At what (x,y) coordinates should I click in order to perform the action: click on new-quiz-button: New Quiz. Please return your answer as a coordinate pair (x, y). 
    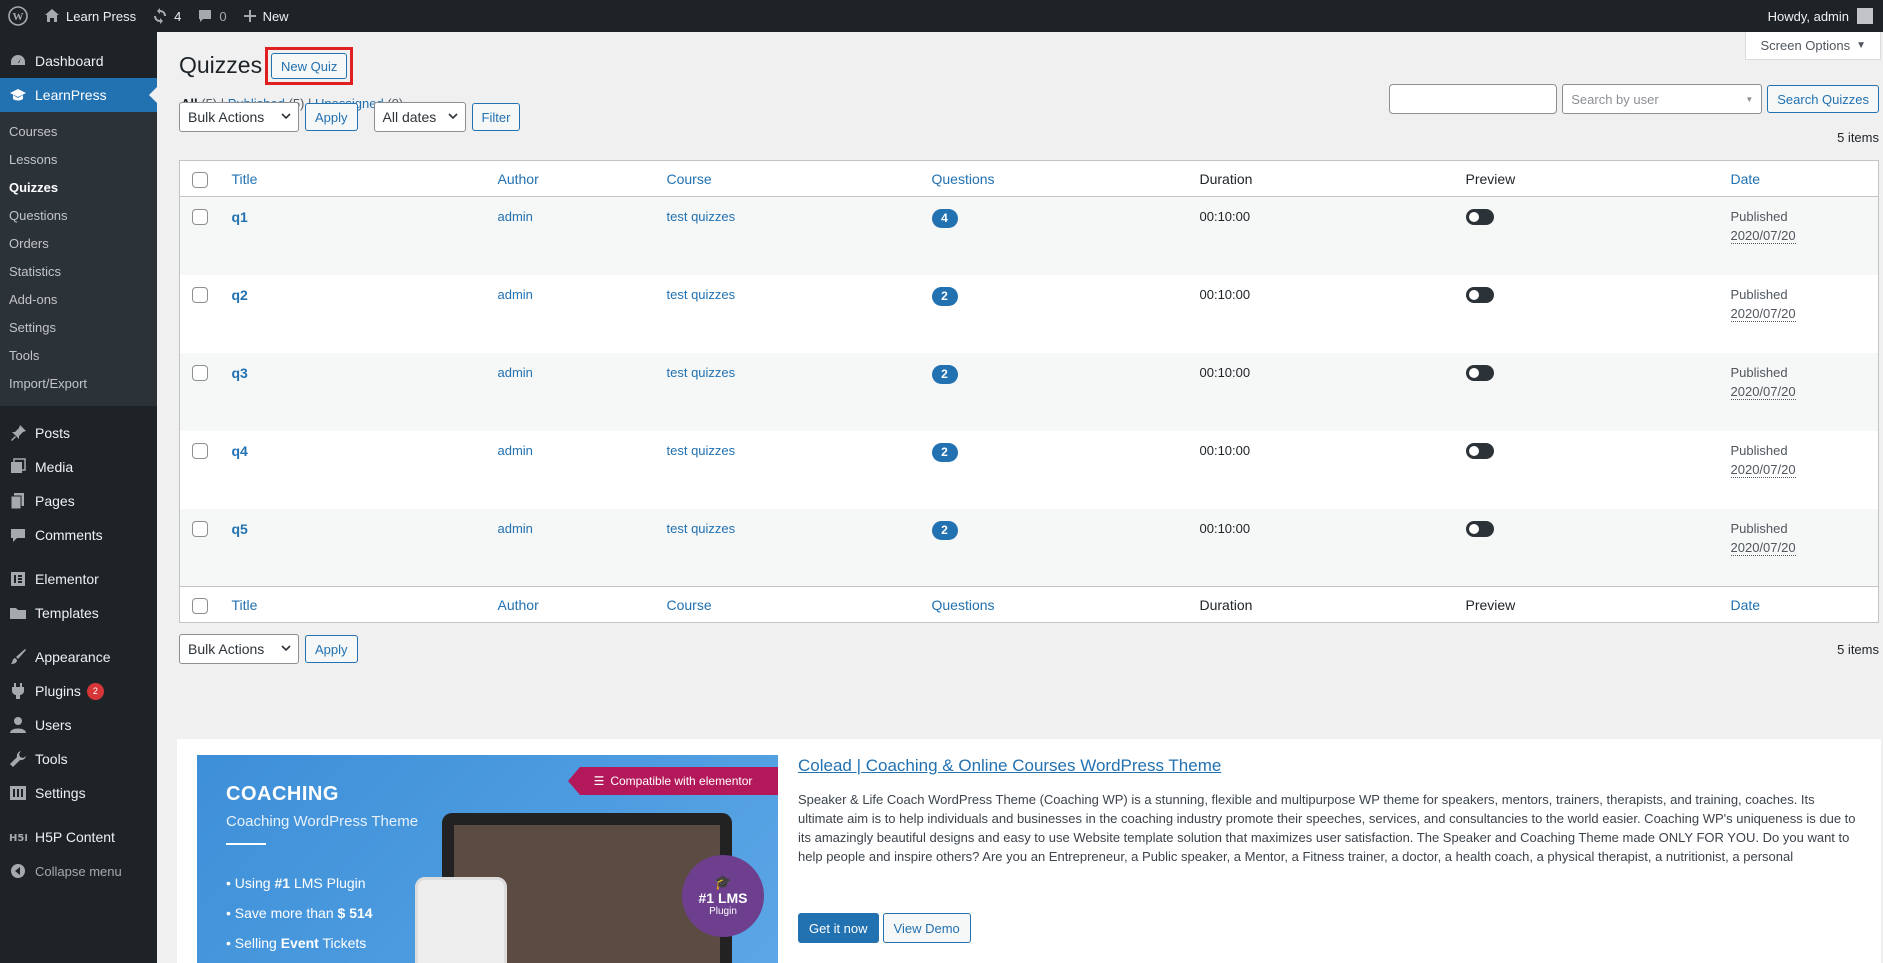
    Looking at the image, I should click on (309, 66).